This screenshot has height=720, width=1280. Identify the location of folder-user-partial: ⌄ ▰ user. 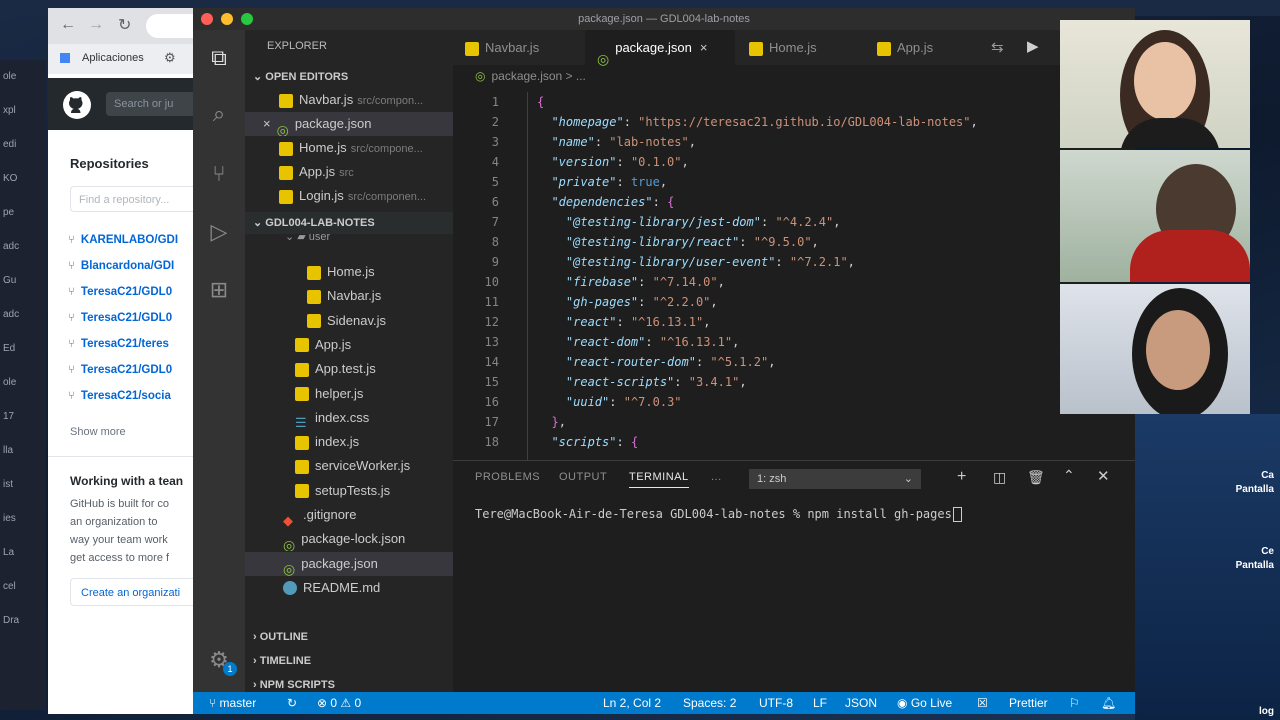
(307, 238).